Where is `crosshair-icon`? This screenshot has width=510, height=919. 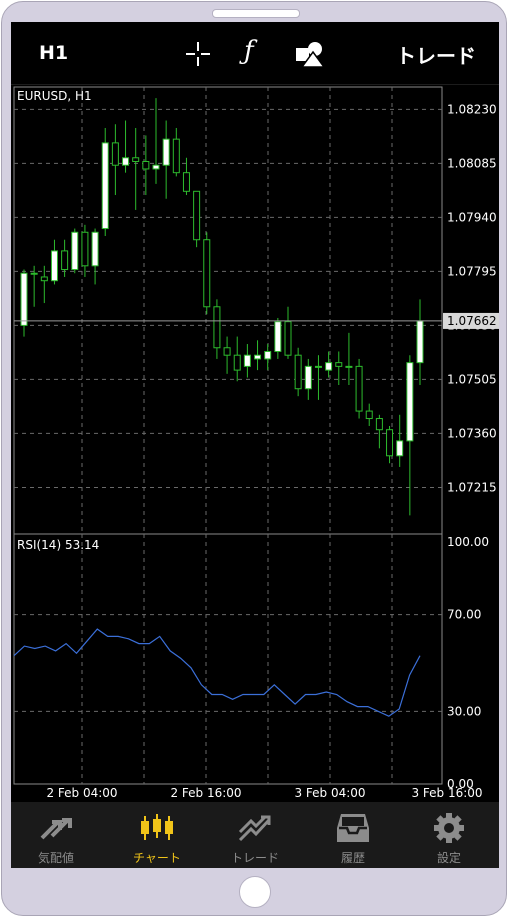
crosshair-icon is located at coordinates (198, 54).